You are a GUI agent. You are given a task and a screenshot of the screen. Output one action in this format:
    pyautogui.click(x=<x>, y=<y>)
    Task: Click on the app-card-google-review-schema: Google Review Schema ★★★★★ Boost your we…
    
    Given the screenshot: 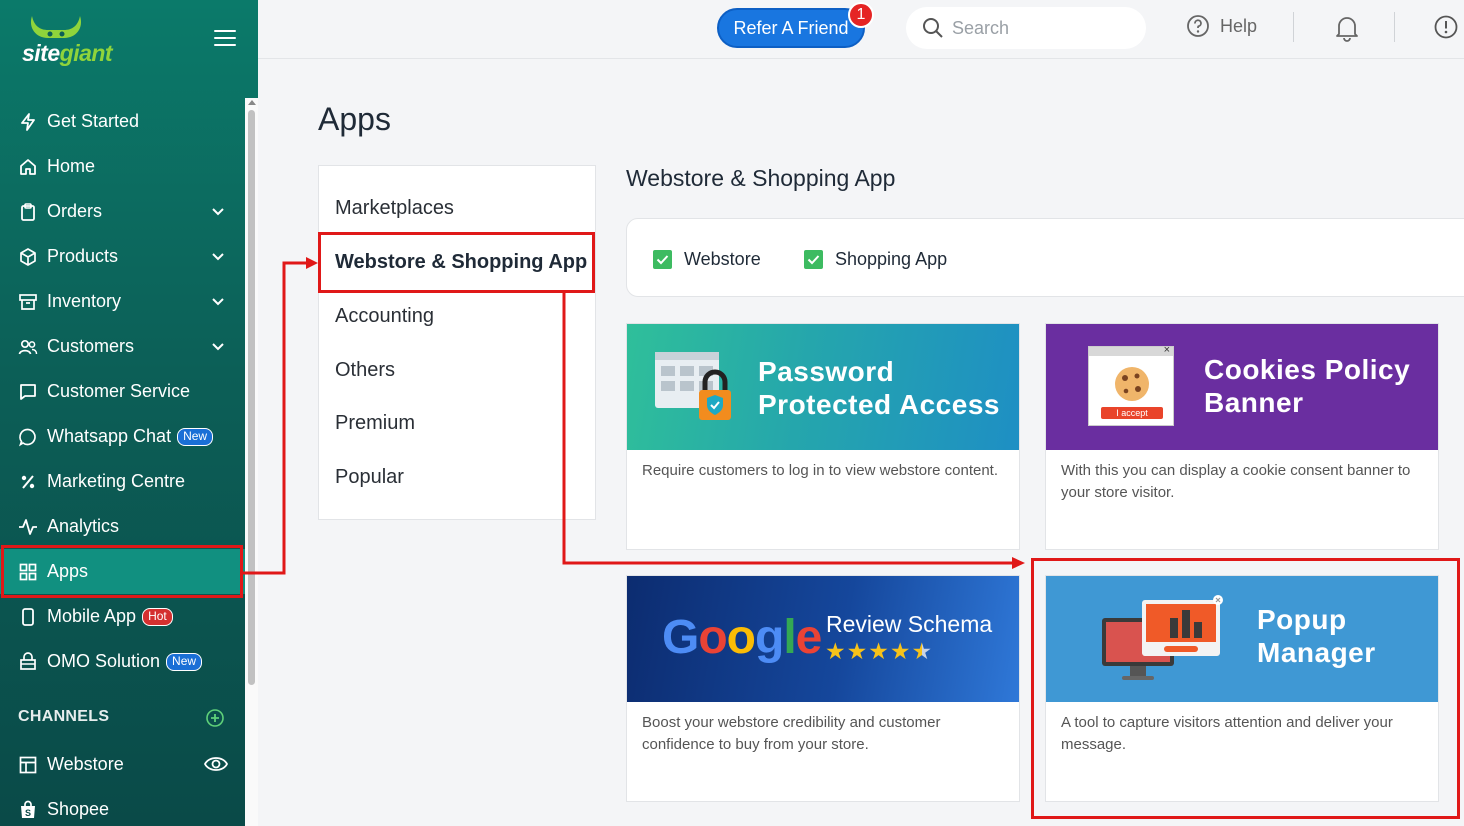 What is the action you would take?
    pyautogui.click(x=823, y=688)
    